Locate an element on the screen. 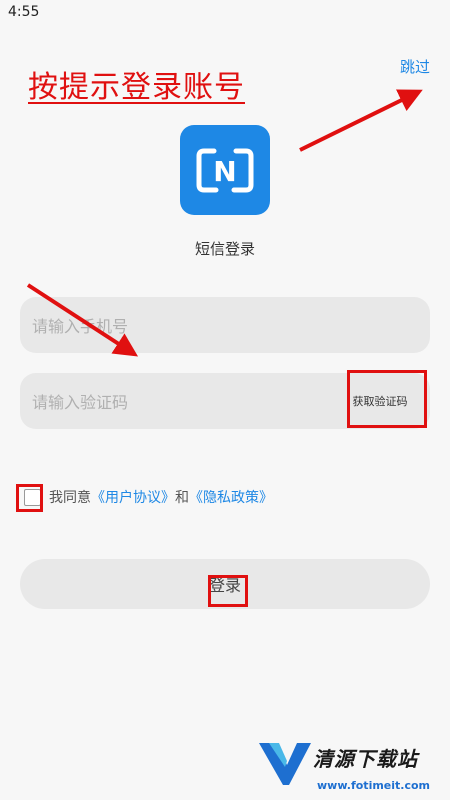  login-button: 登录 is located at coordinates (225, 584).